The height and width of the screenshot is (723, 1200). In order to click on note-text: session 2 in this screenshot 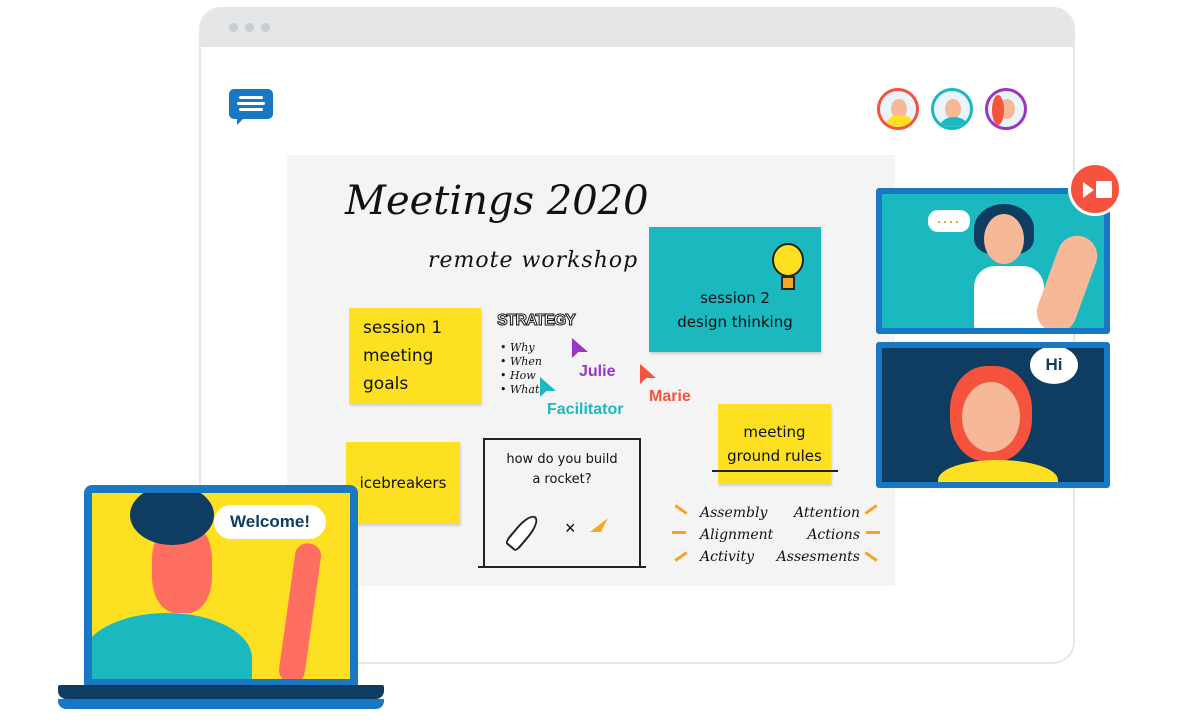, I will do `click(735, 297)`.